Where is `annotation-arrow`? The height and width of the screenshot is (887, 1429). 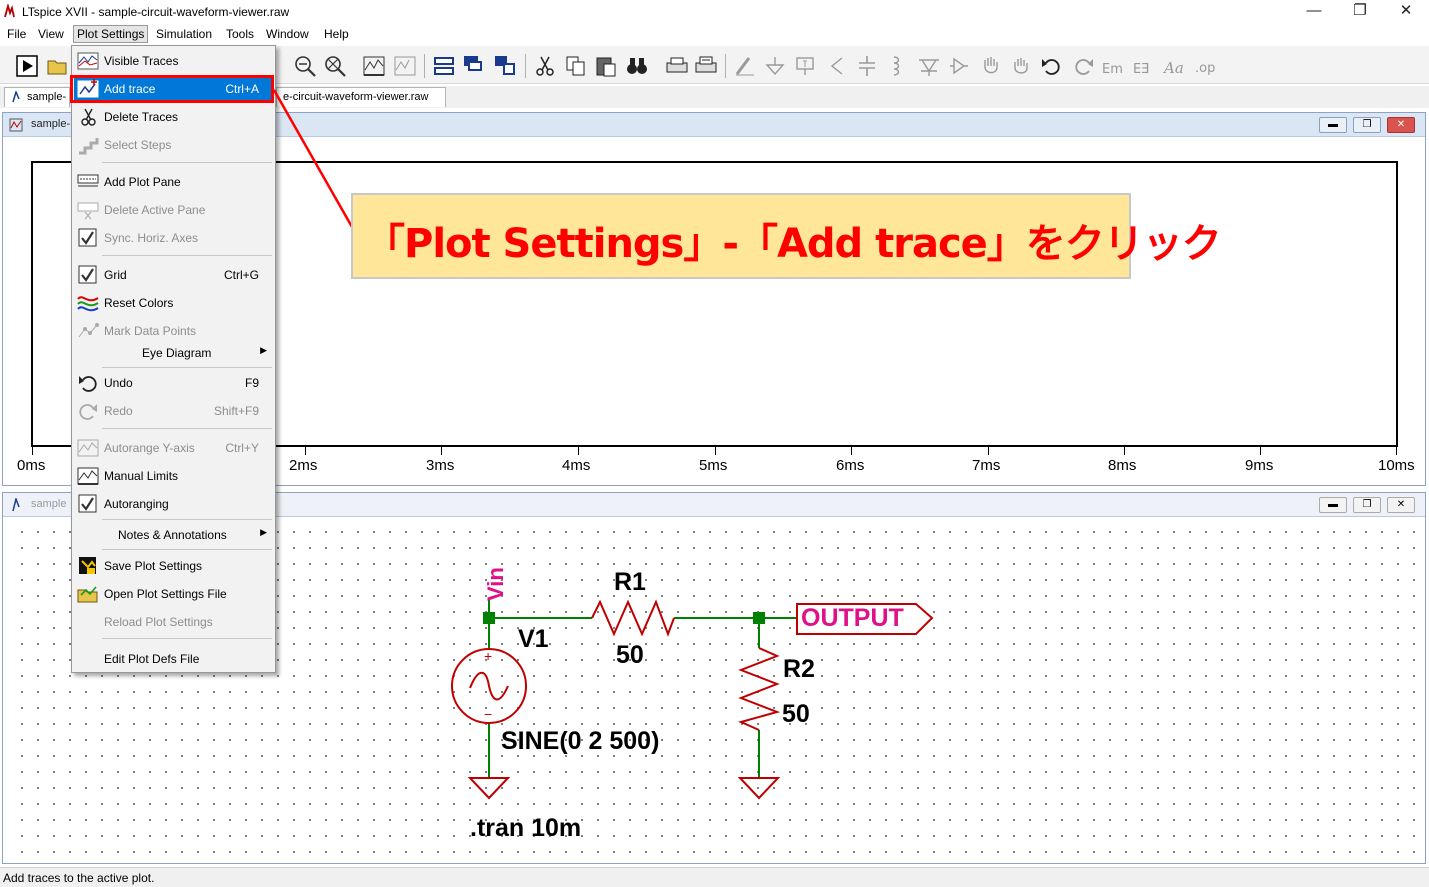 annotation-arrow is located at coordinates (315, 162).